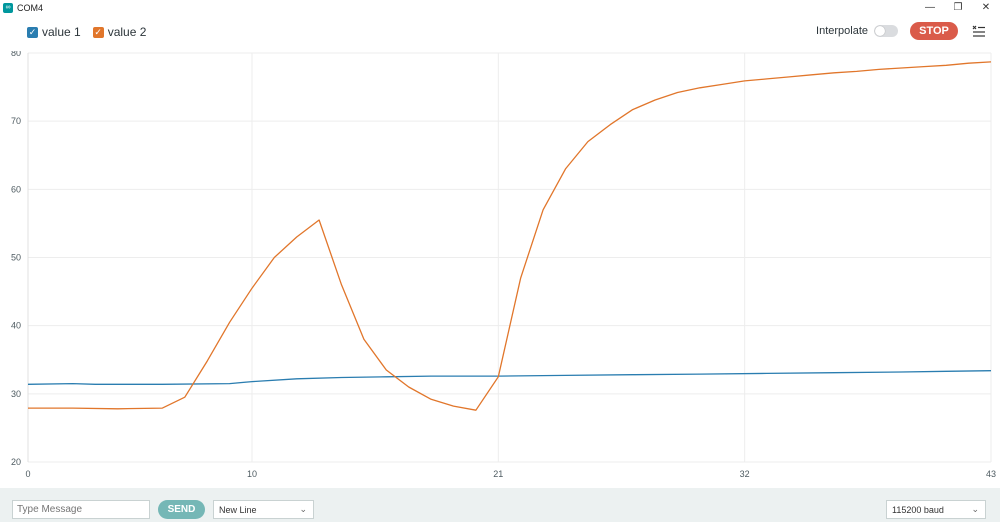 The height and width of the screenshot is (522, 1000). What do you see at coordinates (979, 31) in the screenshot?
I see `clear-output-icon` at bounding box center [979, 31].